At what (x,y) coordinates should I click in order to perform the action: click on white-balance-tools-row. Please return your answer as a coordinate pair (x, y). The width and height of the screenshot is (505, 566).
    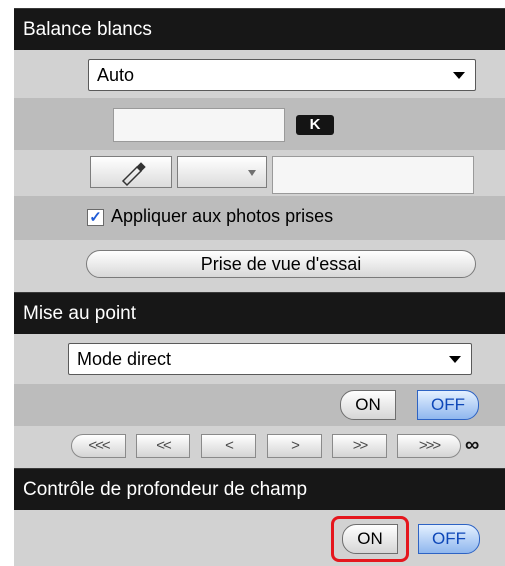
    Looking at the image, I should click on (259, 173).